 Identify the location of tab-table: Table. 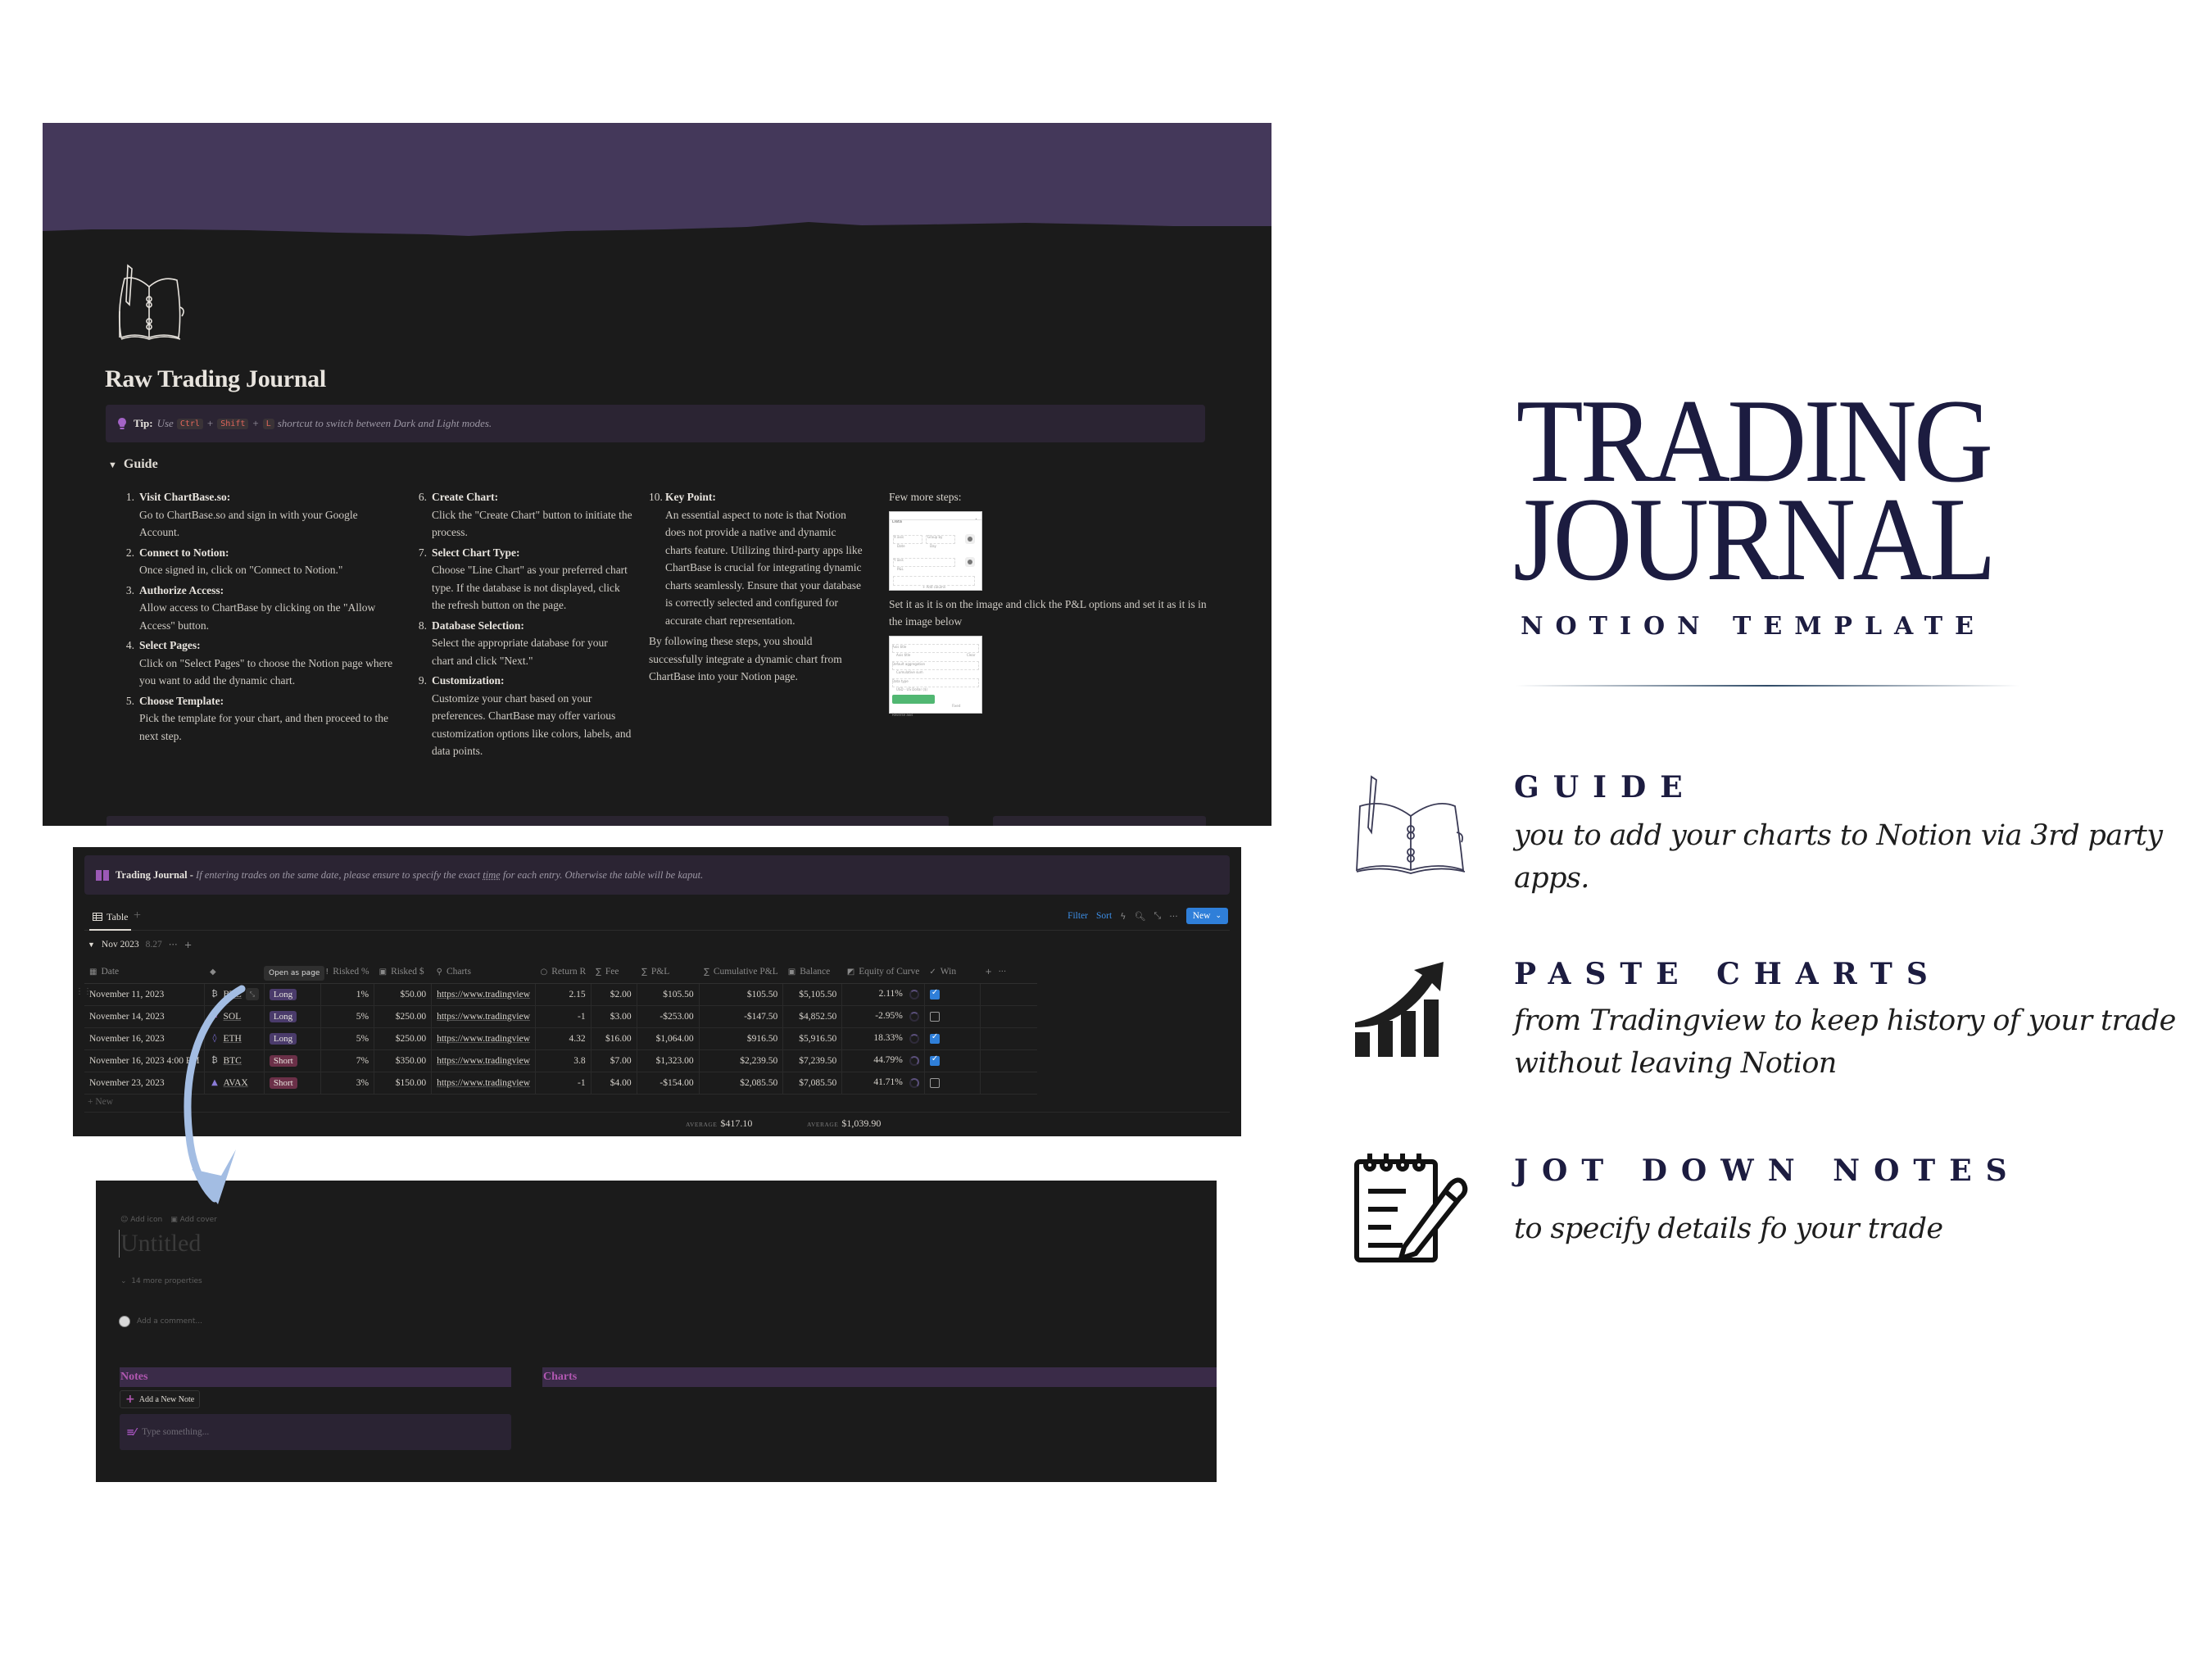
(110, 917).